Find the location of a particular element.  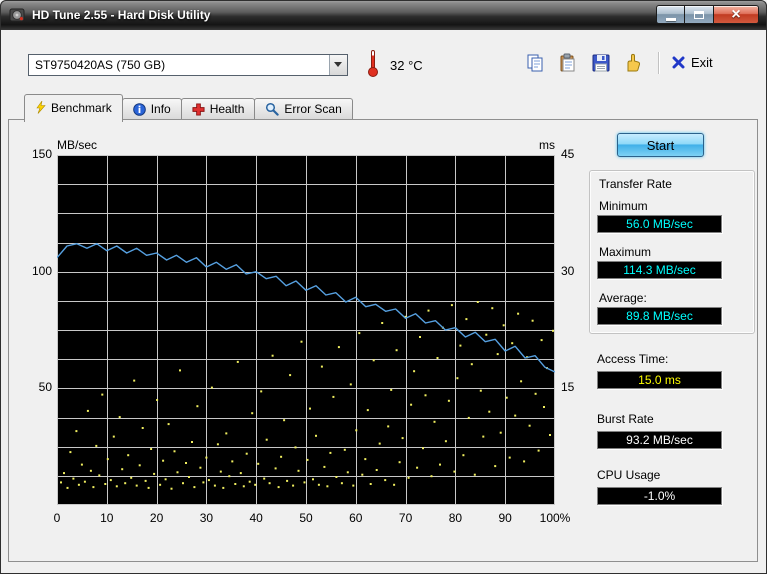

benchmark-icon is located at coordinates (41, 107).